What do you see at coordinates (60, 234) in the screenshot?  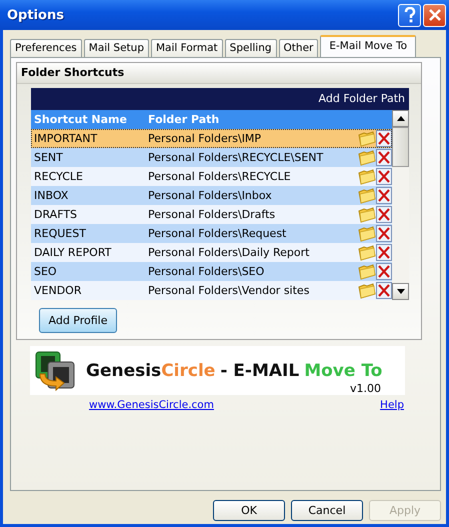 I see `table-cell-text: REQUEST` at bounding box center [60, 234].